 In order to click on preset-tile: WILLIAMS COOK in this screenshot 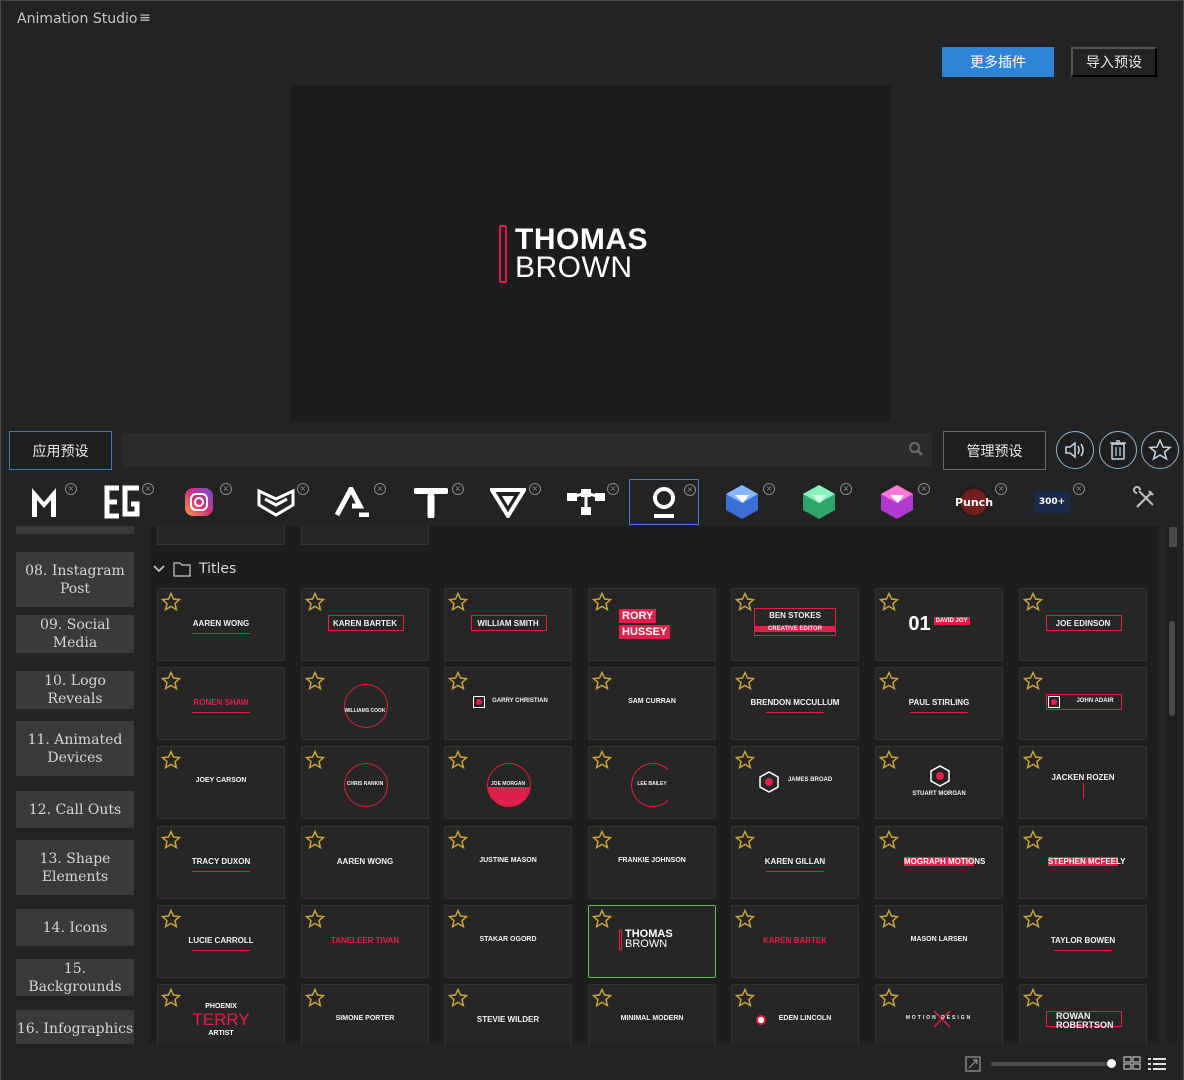, I will do `click(365, 703)`.